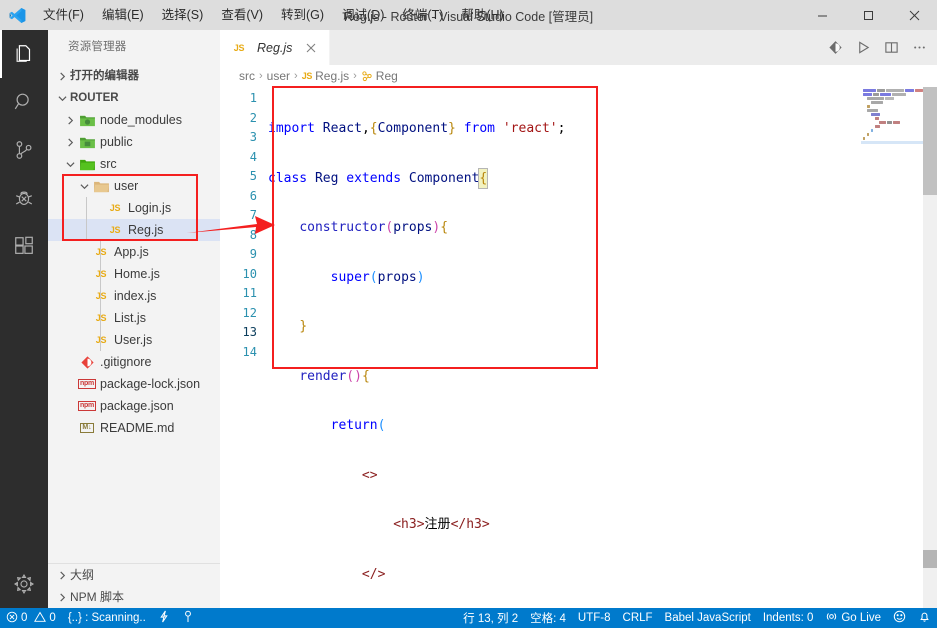  I want to click on go-live-label: Go Live, so click(861, 618).